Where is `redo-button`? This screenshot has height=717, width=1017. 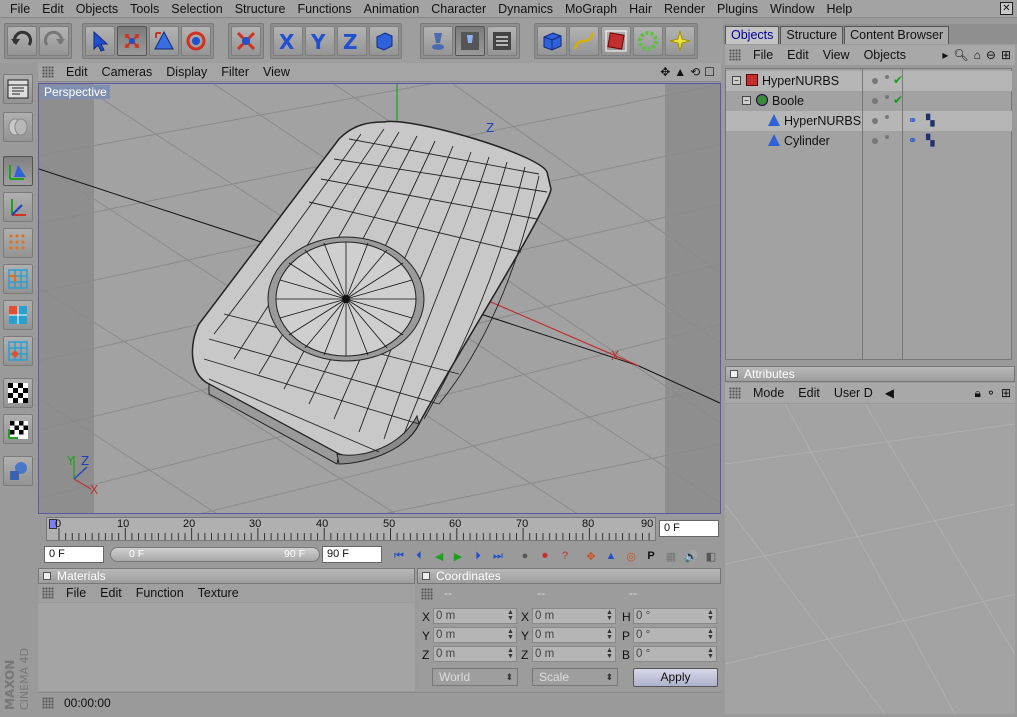
redo-button is located at coordinates (54, 41).